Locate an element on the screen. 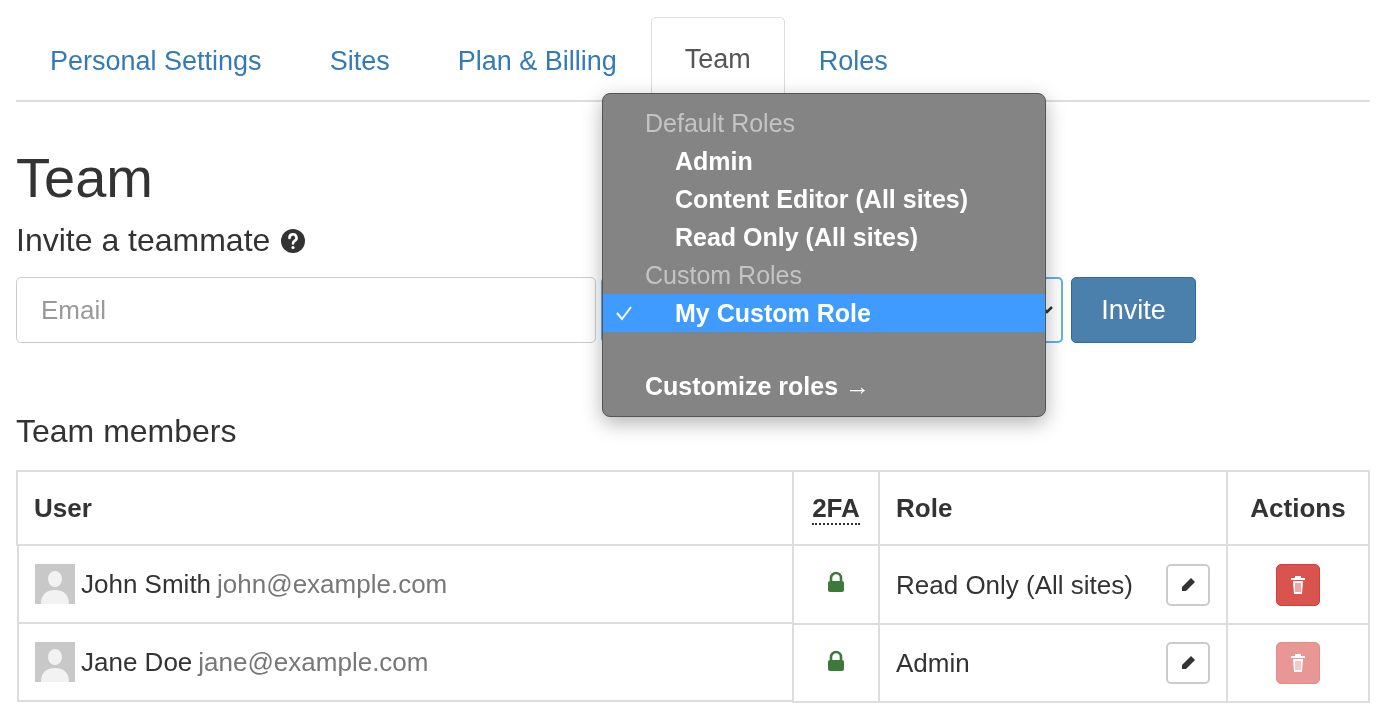  section-heading: Team members is located at coordinates (126, 431).